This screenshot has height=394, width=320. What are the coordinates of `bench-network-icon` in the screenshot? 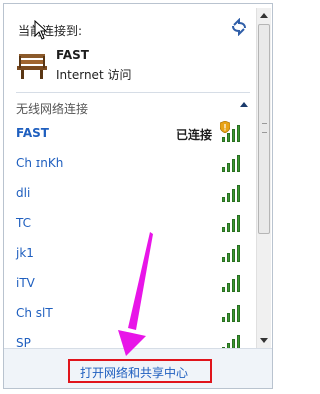 It's located at (32, 66).